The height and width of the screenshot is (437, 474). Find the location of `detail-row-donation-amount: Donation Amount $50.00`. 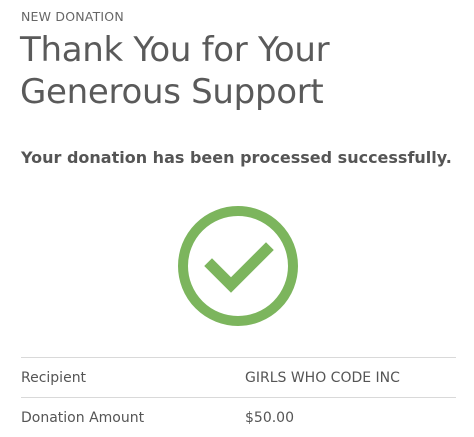

detail-row-donation-amount: Donation Amount $50.00 is located at coordinates (238, 417).